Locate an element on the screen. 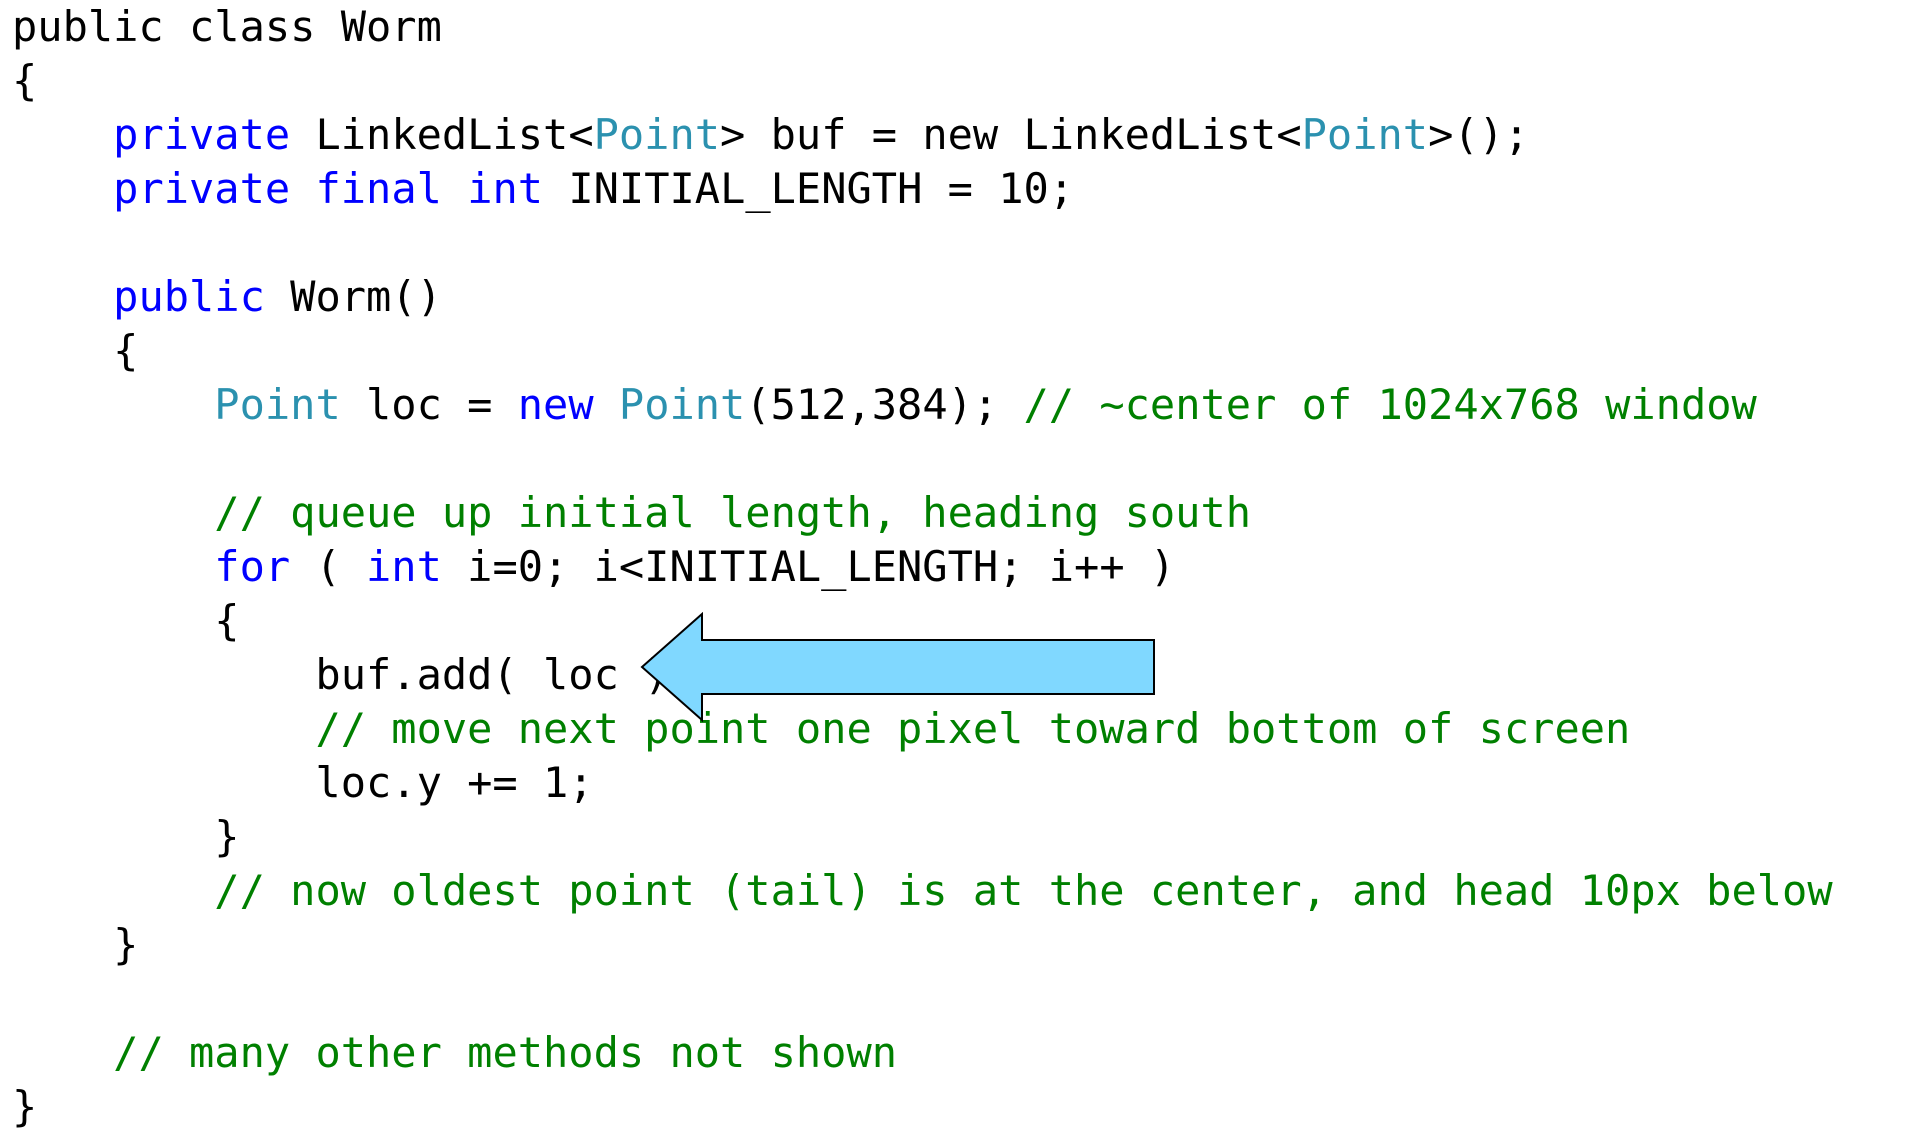  code-token: buf.add( loc ); is located at coordinates (353, 674).